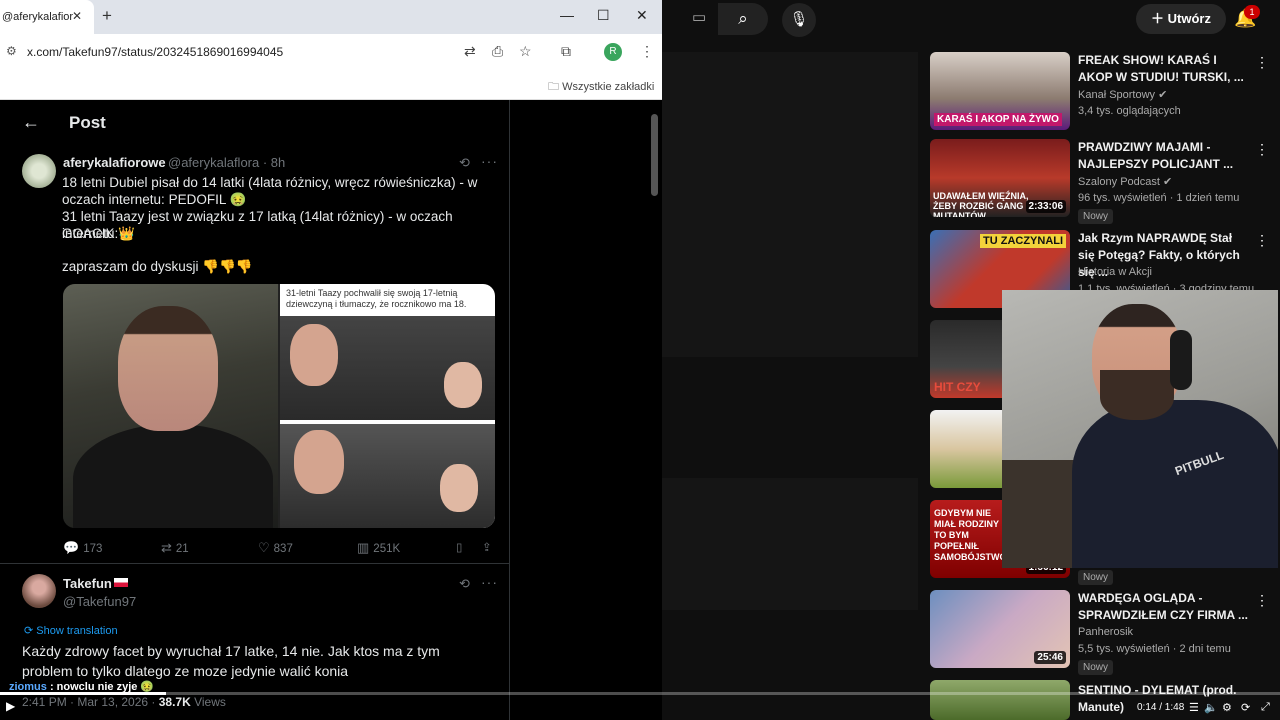 Image resolution: width=1280 pixels, height=720 pixels. What do you see at coordinates (166, 547) in the screenshot?
I see `repost-icon: ⇄` at bounding box center [166, 547].